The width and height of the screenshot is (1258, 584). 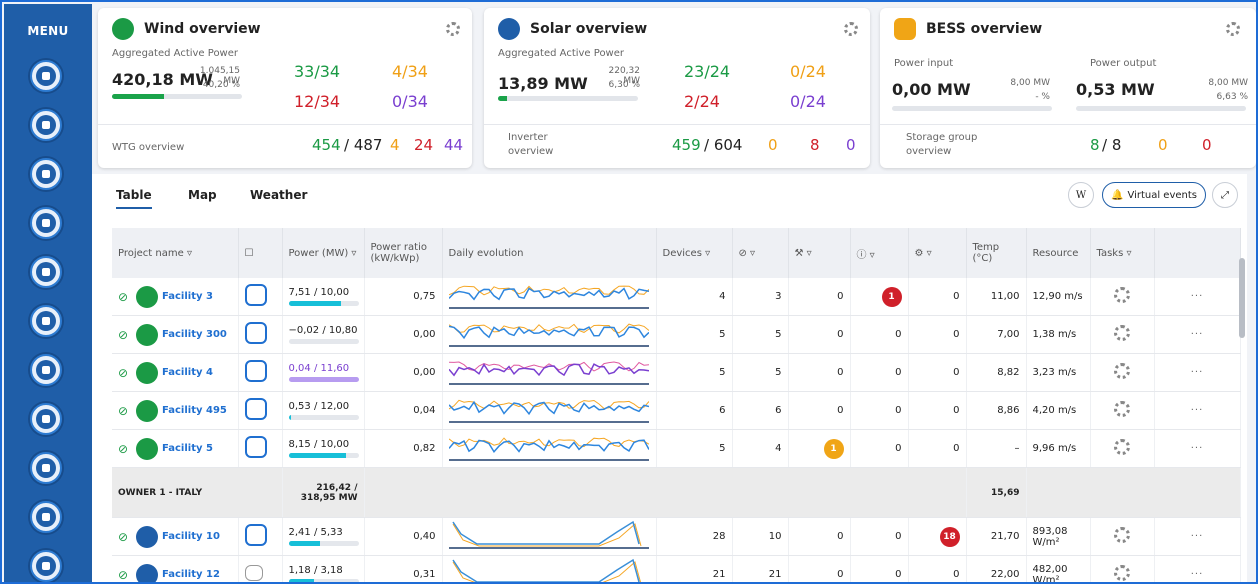 What do you see at coordinates (46, 272) in the screenshot?
I see `report-icon` at bounding box center [46, 272].